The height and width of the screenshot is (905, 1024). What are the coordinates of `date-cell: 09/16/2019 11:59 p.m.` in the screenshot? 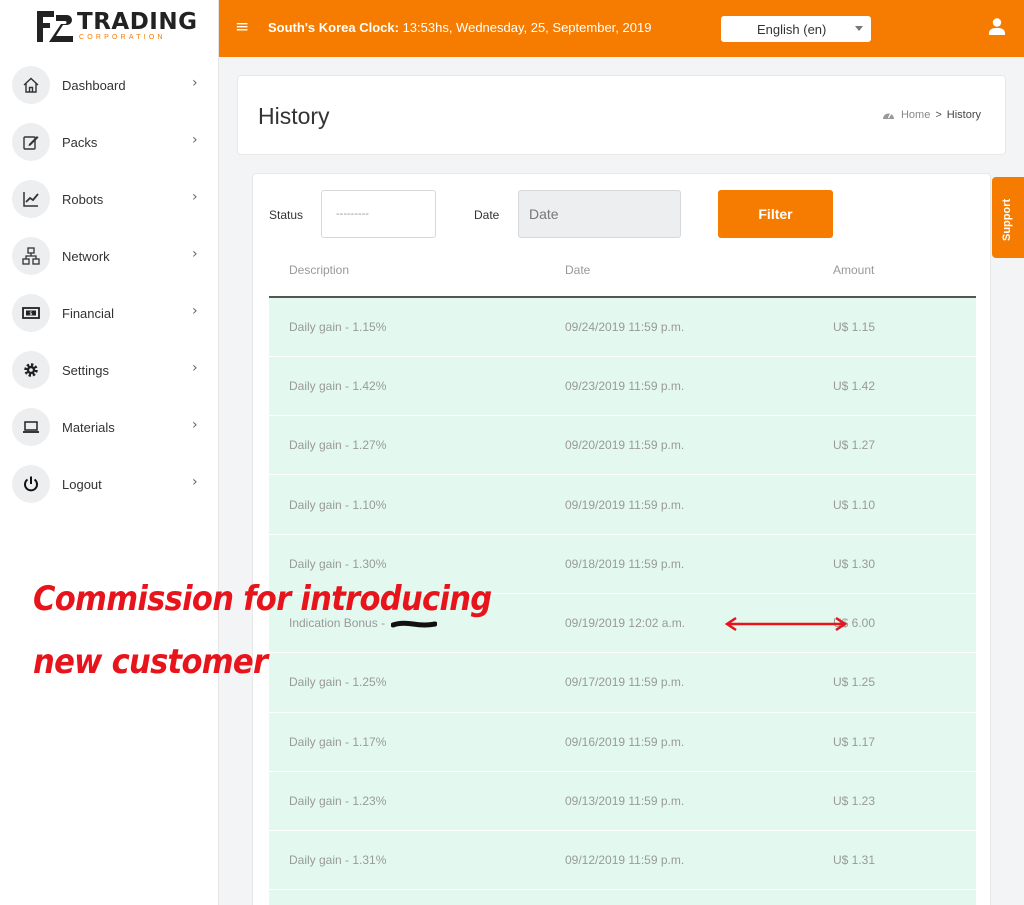 It's located at (699, 741).